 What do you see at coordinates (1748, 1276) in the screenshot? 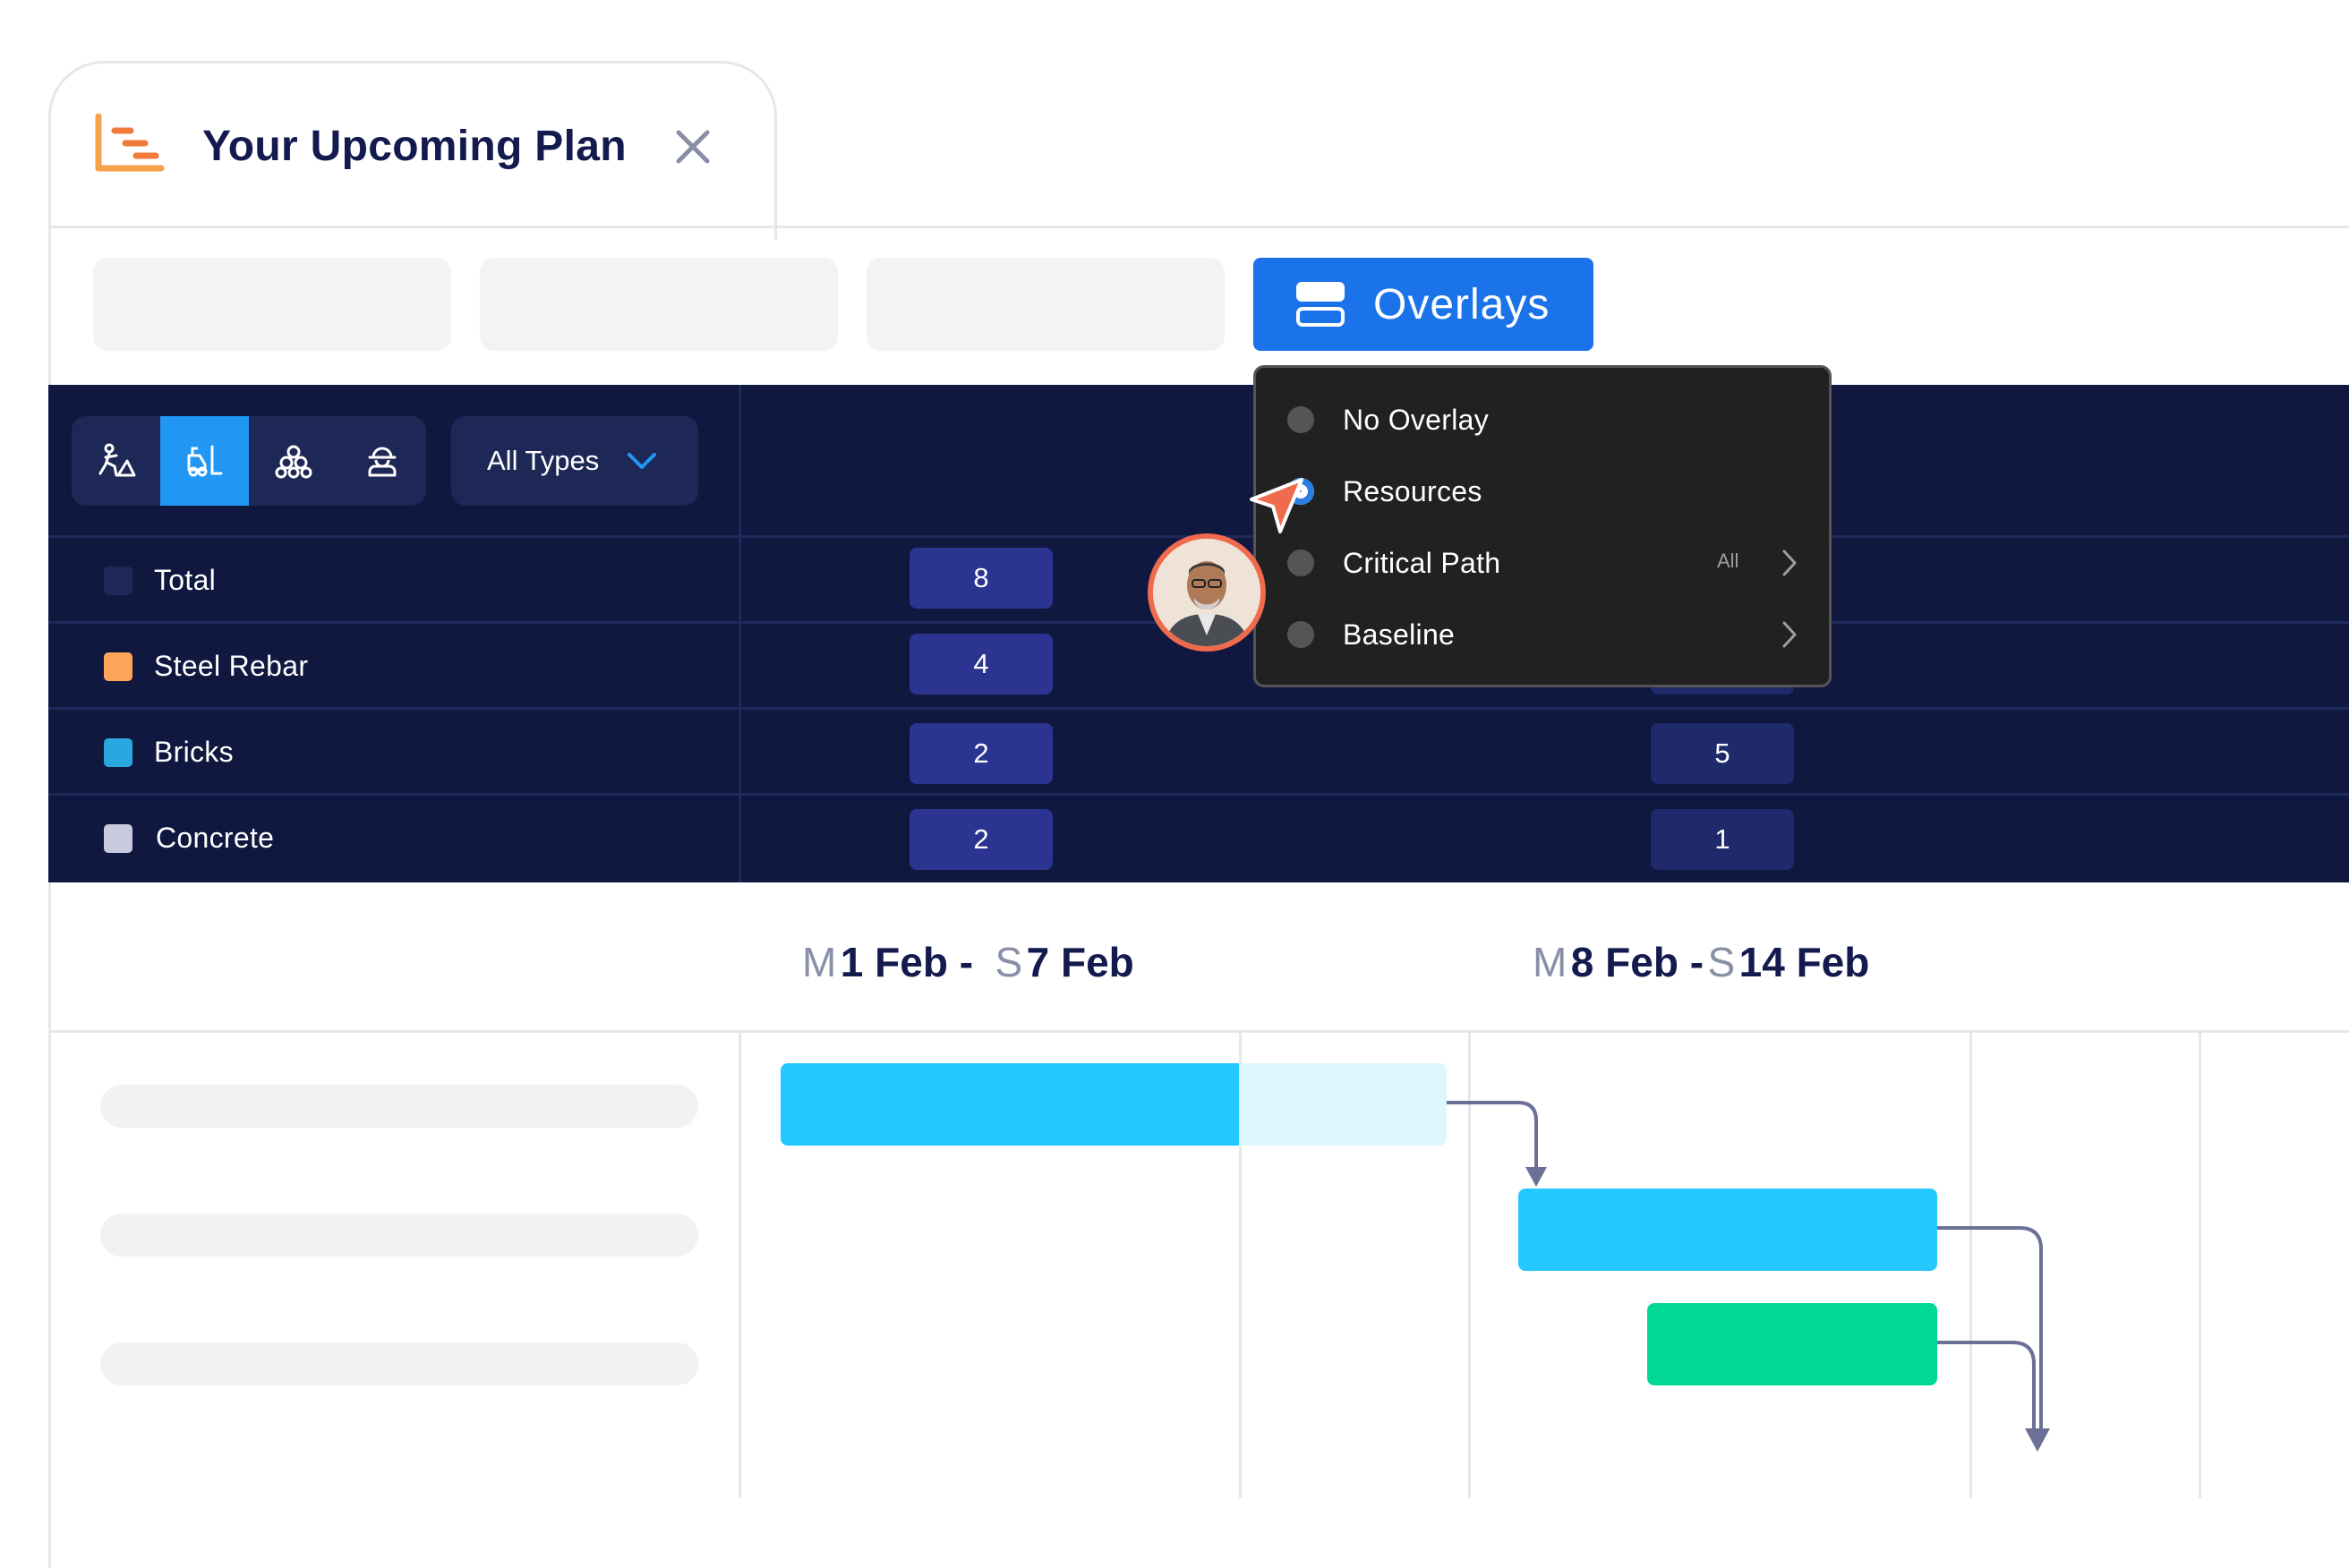
I see `dependency-arrows` at bounding box center [1748, 1276].